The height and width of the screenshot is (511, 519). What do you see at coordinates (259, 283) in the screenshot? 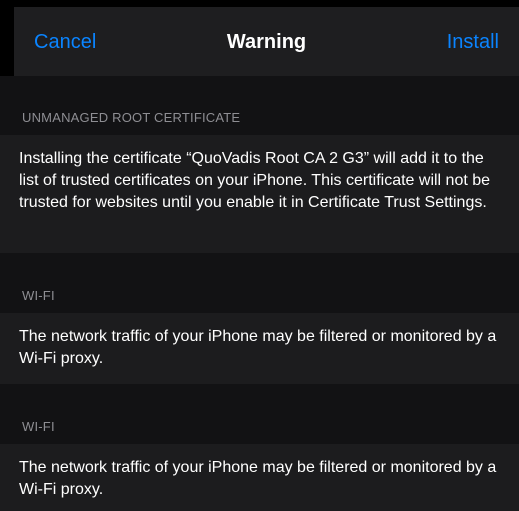
I see `section-header-wifi: WI-FI` at bounding box center [259, 283].